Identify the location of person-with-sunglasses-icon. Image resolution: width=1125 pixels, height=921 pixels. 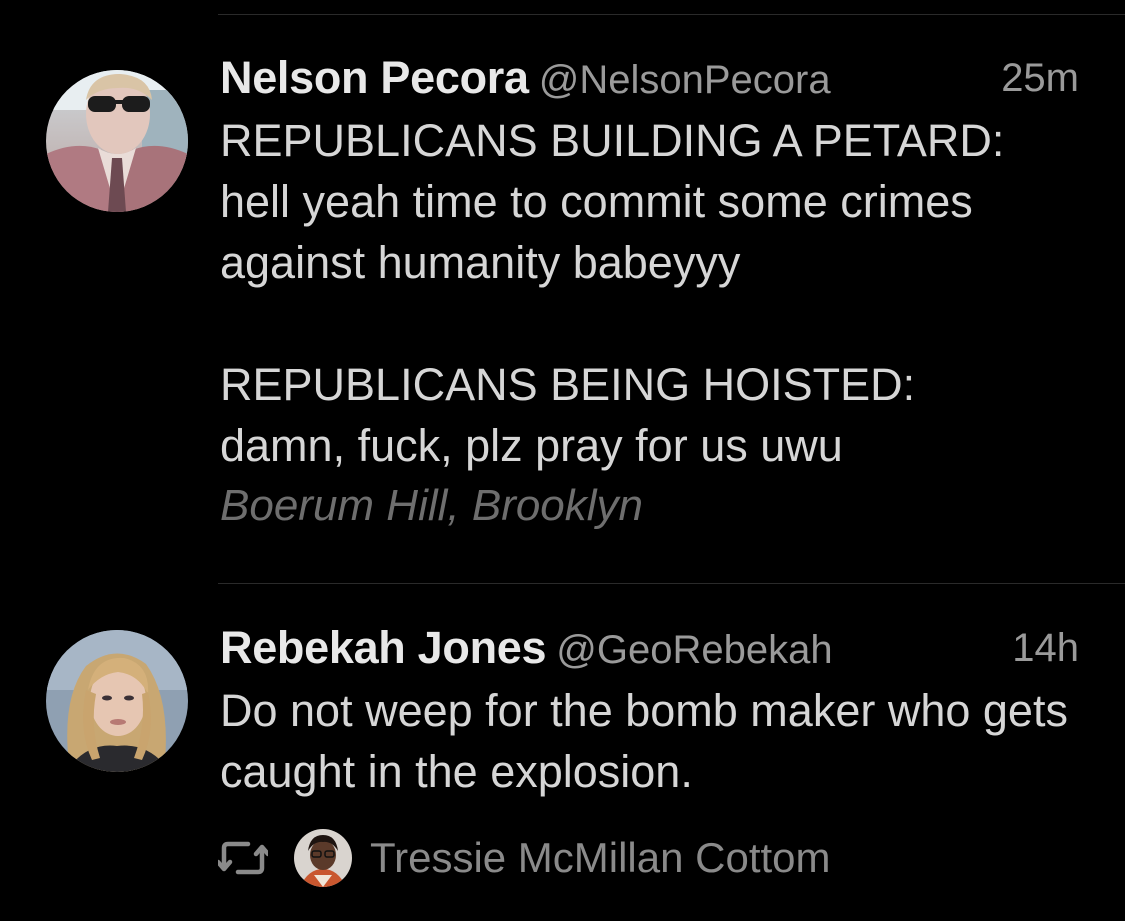
(117, 141).